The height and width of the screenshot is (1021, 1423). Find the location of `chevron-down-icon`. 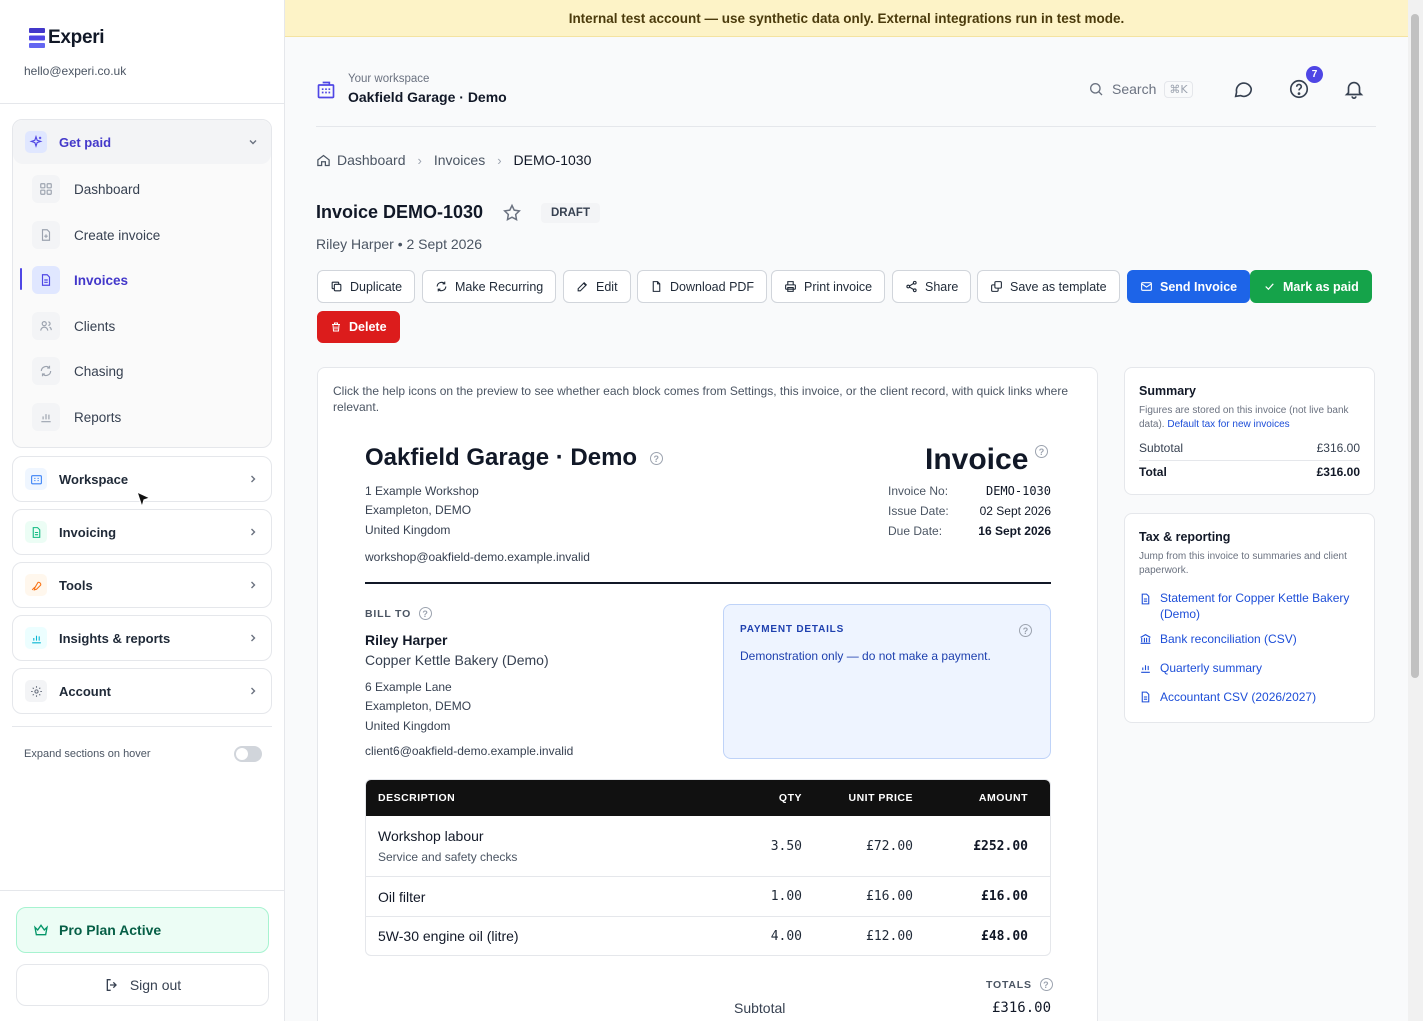

chevron-down-icon is located at coordinates (253, 142).